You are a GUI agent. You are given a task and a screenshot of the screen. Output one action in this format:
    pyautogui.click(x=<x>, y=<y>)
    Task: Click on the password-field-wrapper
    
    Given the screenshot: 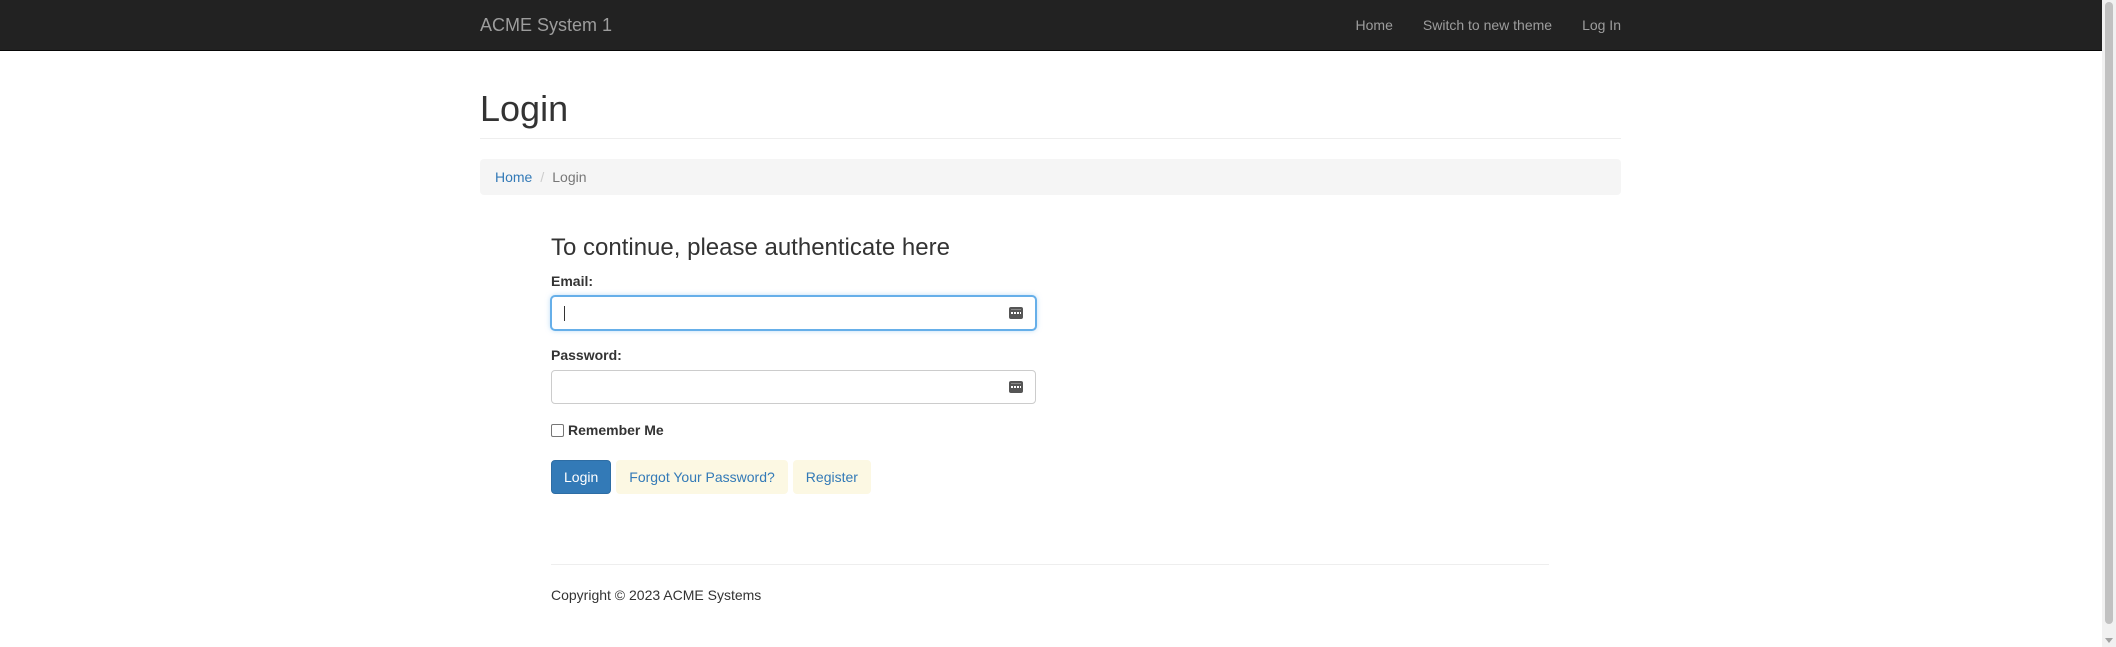 What is the action you would take?
    pyautogui.click(x=793, y=387)
    